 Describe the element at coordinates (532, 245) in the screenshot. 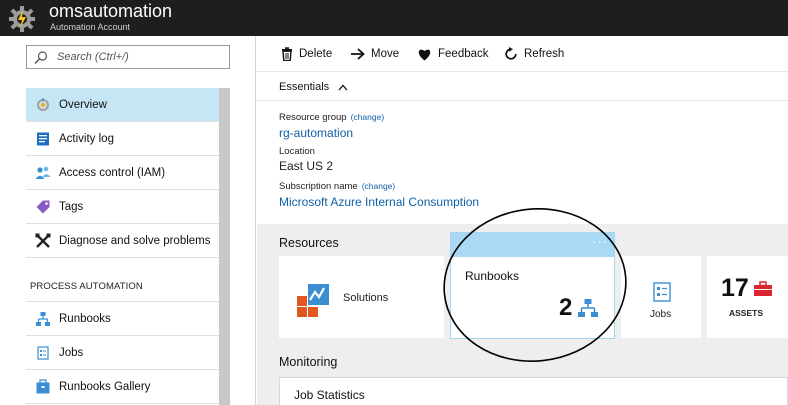

I see `runbooks-tile-header: ···` at that location.